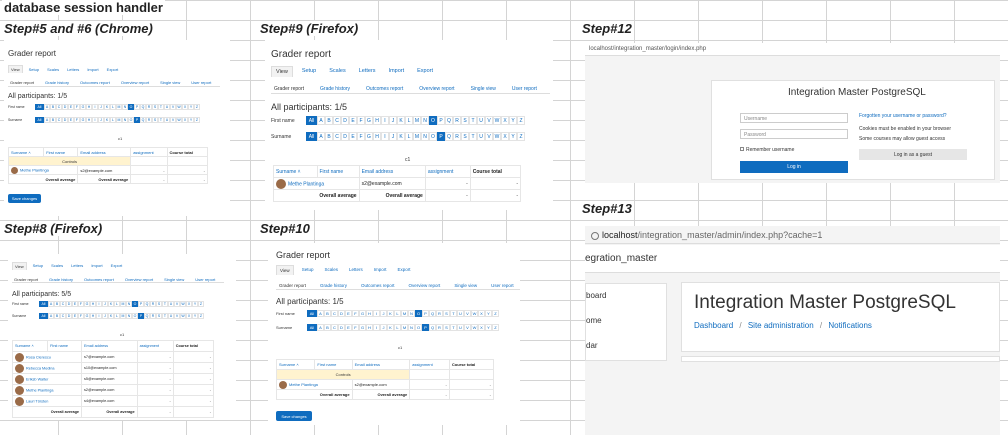 The height and width of the screenshot is (435, 1008). I want to click on tab-view: View, so click(282, 71).